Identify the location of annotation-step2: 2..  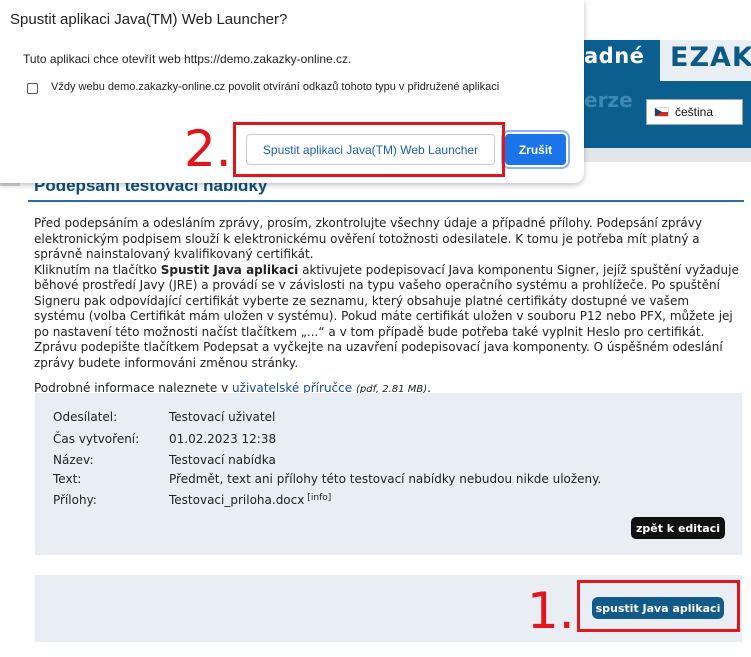
(208, 149).